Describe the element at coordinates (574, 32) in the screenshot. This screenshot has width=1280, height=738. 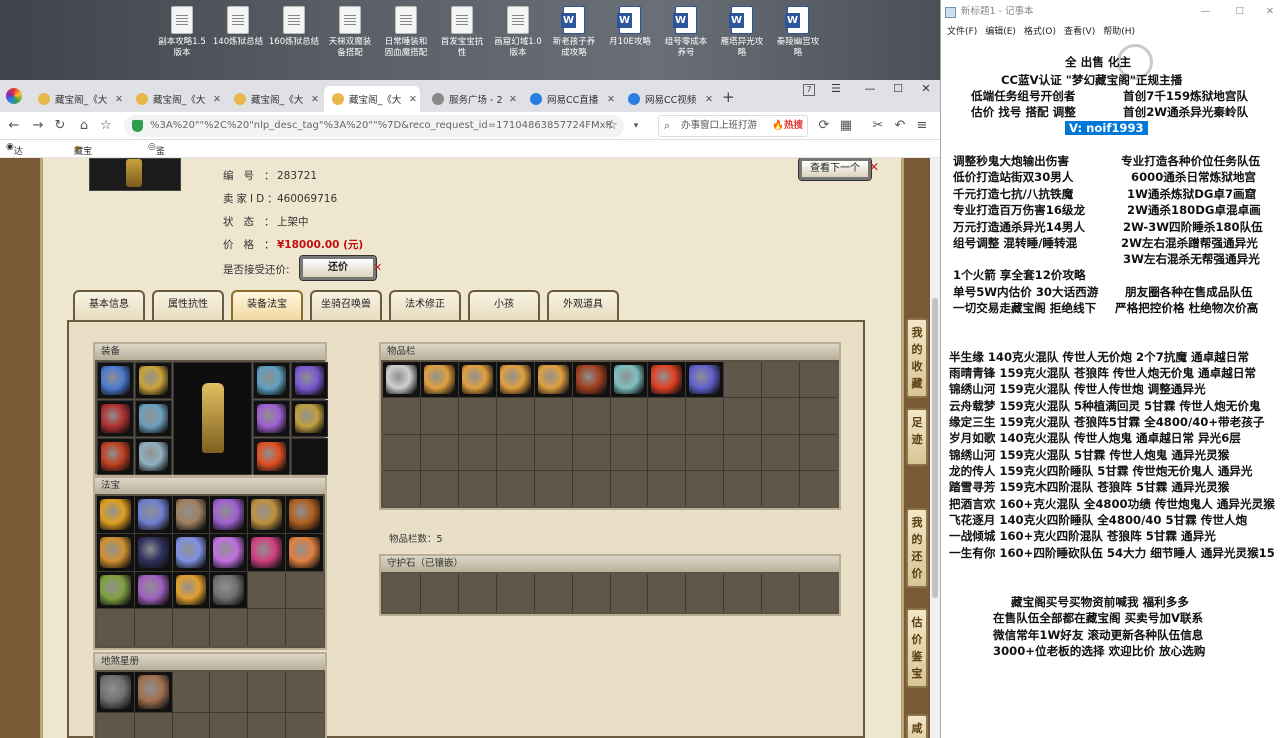
I see `desktop-icon: W 新老孩子养 成攻略` at that location.